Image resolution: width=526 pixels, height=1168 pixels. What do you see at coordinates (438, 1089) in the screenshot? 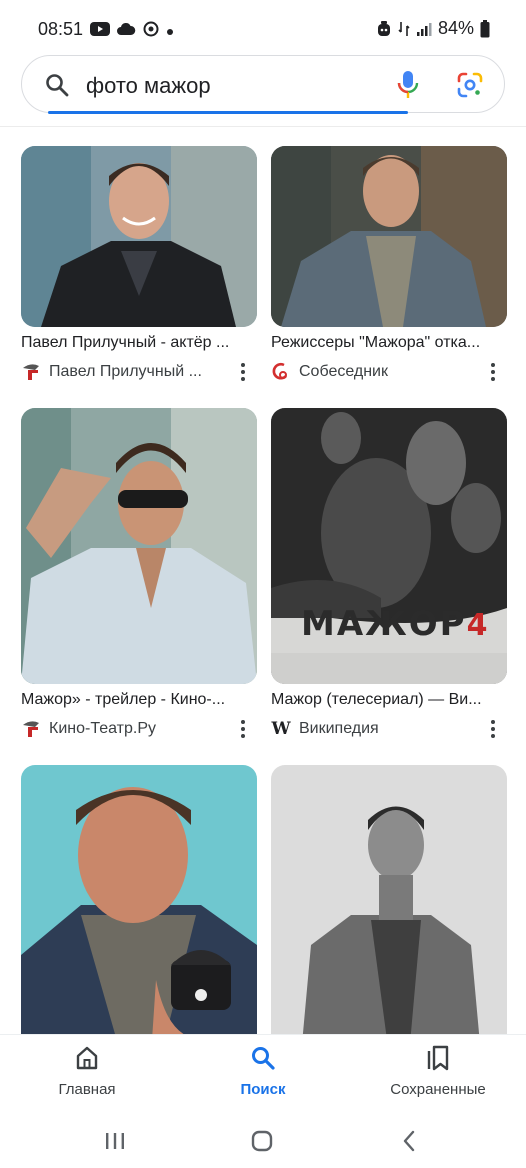
I see `nav-saved-label: Сохраненные` at bounding box center [438, 1089].